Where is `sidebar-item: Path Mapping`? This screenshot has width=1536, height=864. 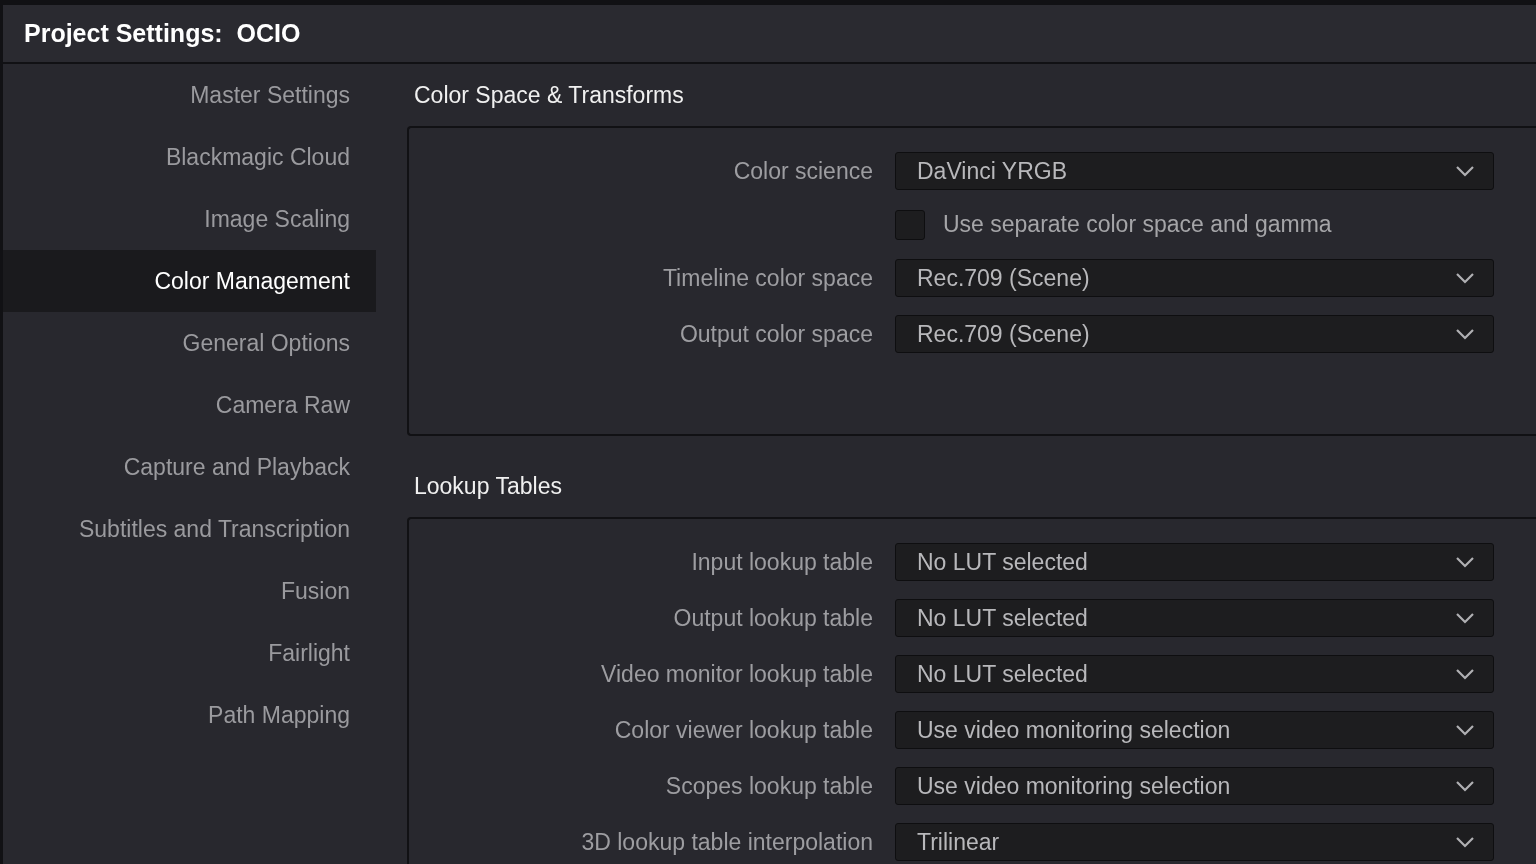 sidebar-item: Path Mapping is located at coordinates (189, 715).